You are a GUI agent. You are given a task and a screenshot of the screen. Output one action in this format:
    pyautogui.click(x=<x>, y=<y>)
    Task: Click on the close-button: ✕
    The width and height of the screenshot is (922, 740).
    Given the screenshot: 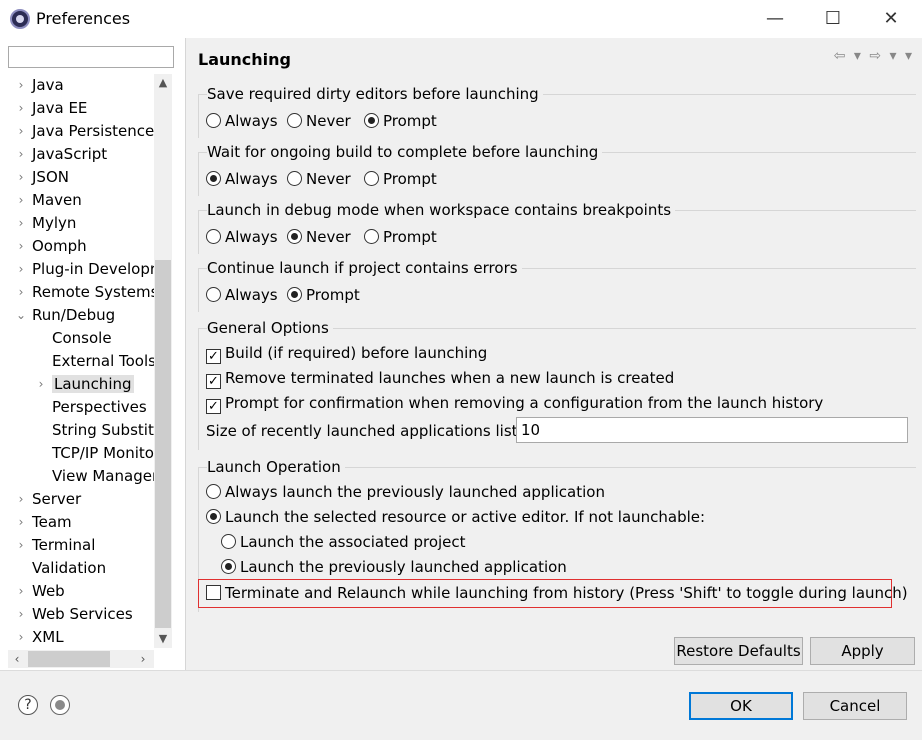 What is the action you would take?
    pyautogui.click(x=891, y=19)
    